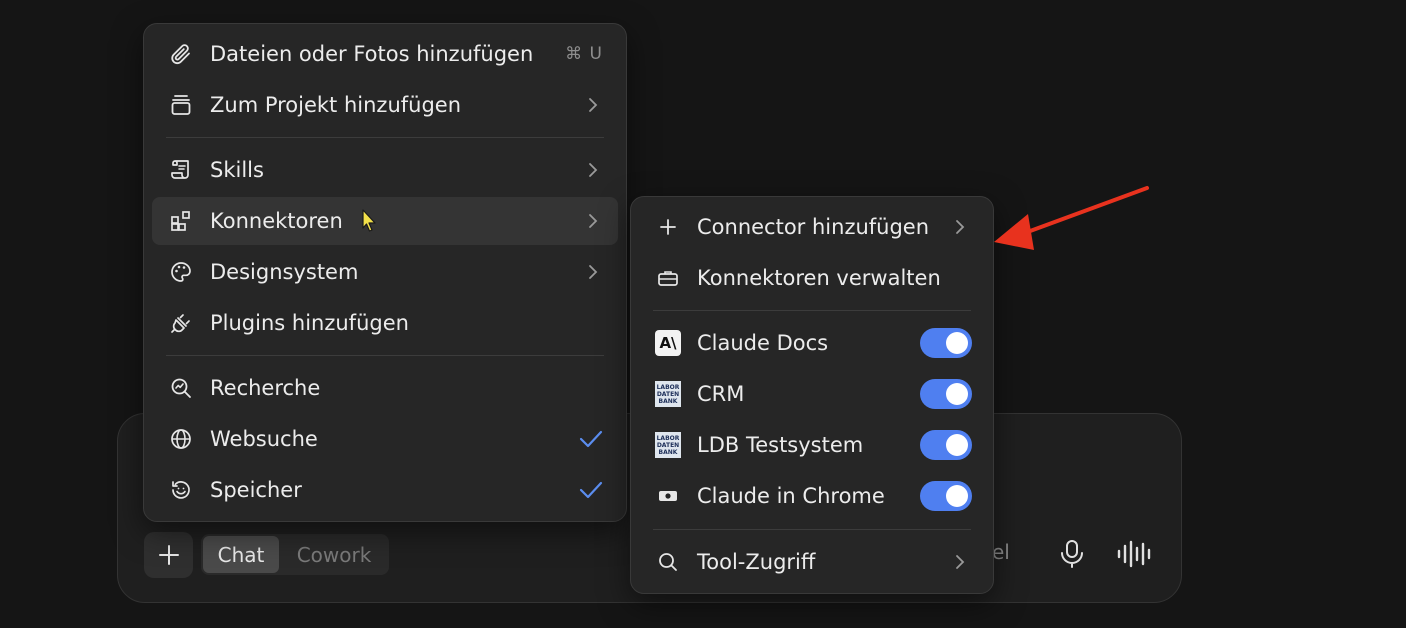 The height and width of the screenshot is (628, 1406). What do you see at coordinates (385, 439) in the screenshot?
I see `menu-item-web-search: Websuche` at bounding box center [385, 439].